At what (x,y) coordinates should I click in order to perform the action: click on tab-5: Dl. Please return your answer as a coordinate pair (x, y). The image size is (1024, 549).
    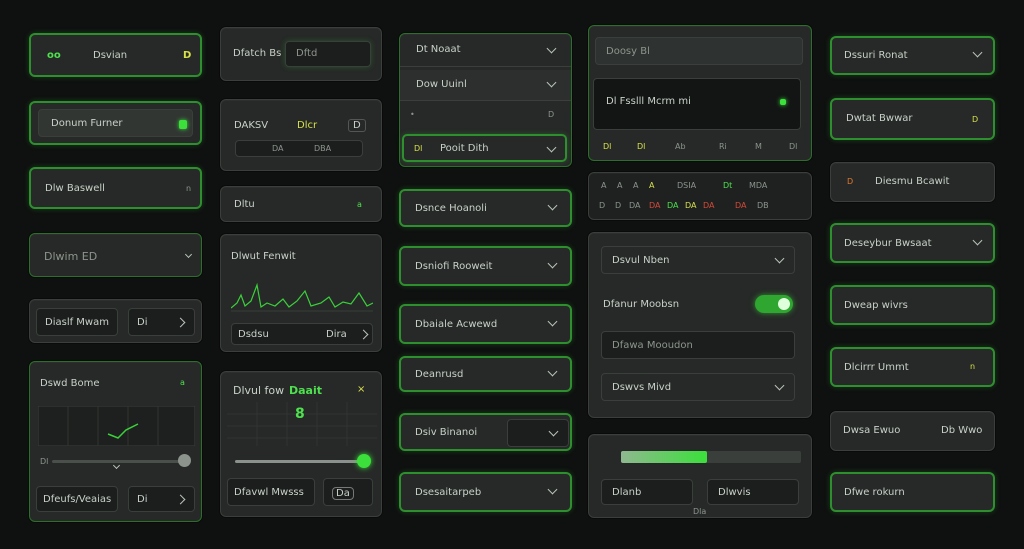
    Looking at the image, I should click on (793, 146).